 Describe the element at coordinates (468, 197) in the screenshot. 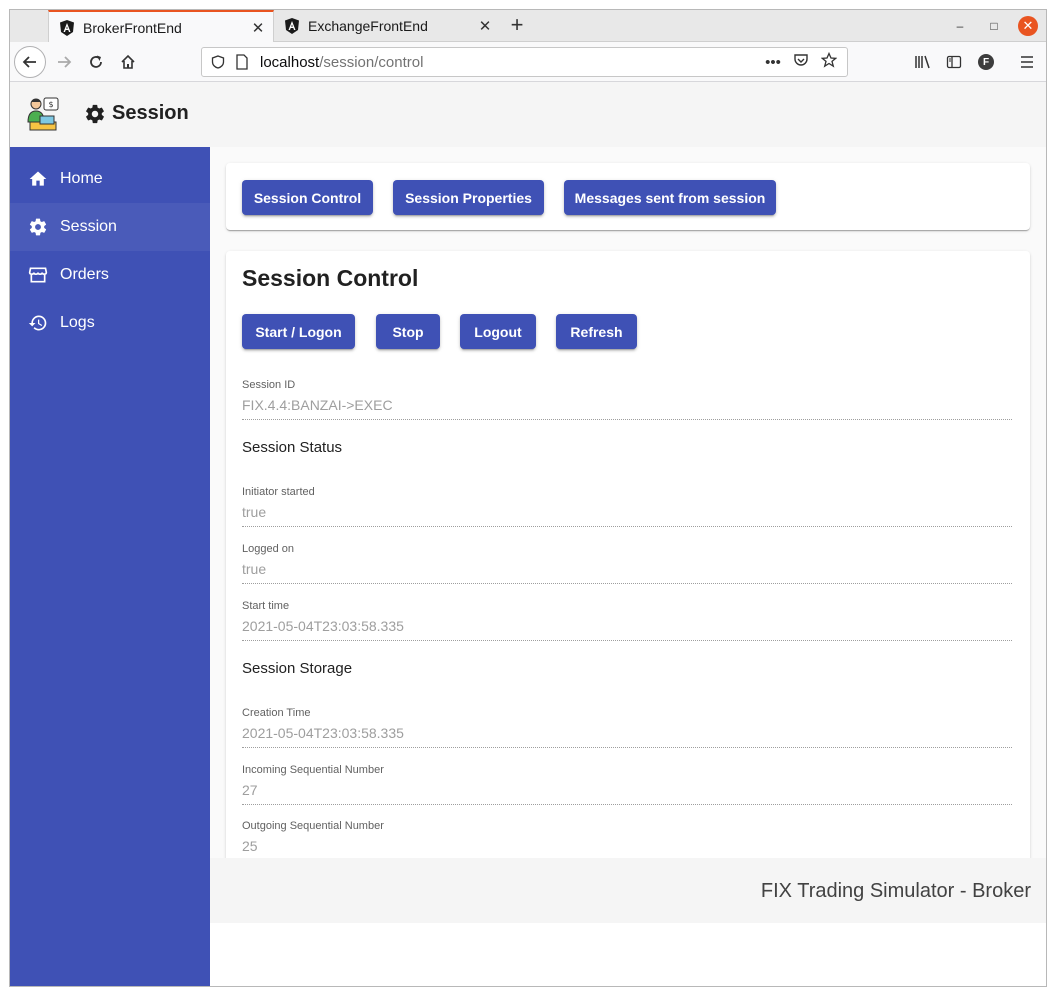

I see `tab-session-properties: Session Properties` at that location.